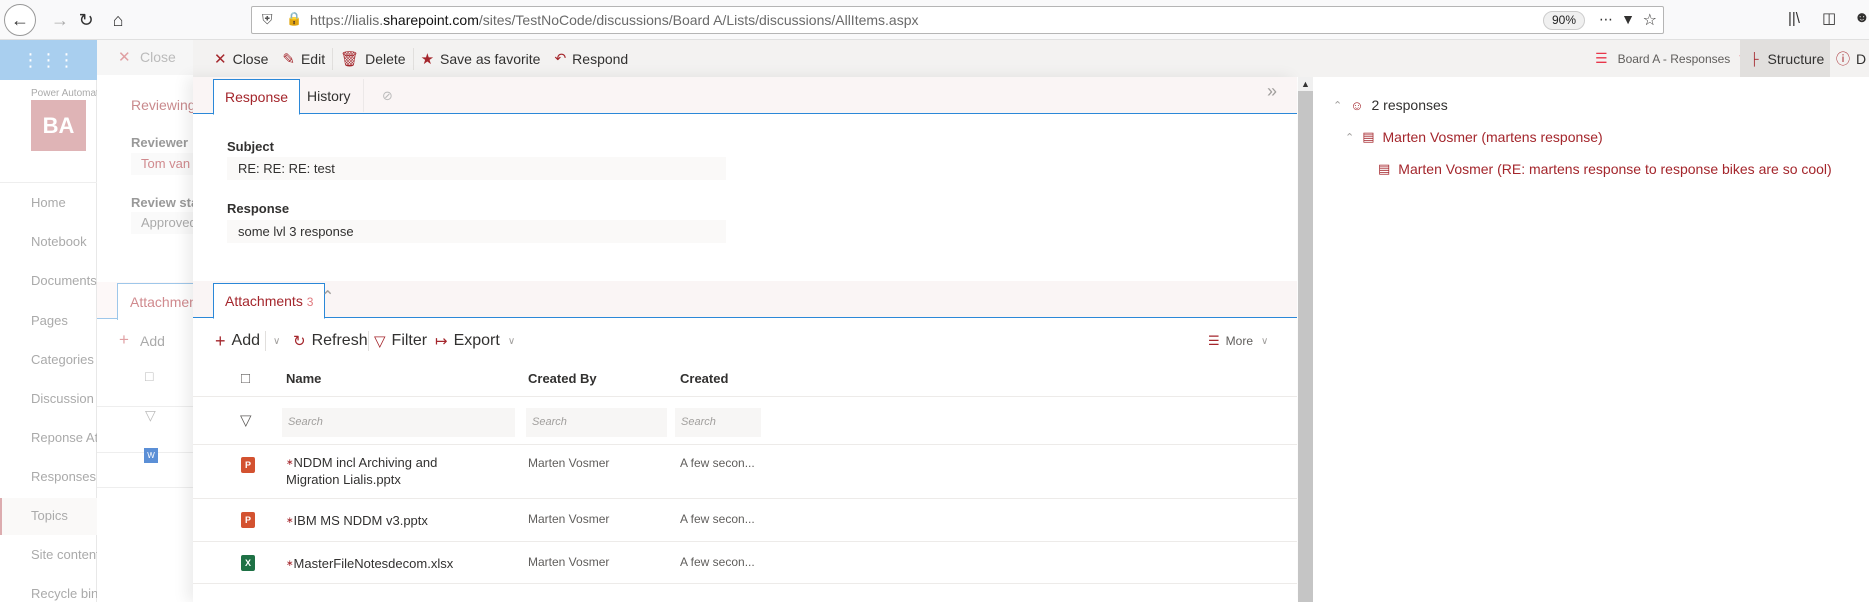 Image resolution: width=1869 pixels, height=602 pixels. I want to click on url-prefix: https://lialis., so click(347, 20).